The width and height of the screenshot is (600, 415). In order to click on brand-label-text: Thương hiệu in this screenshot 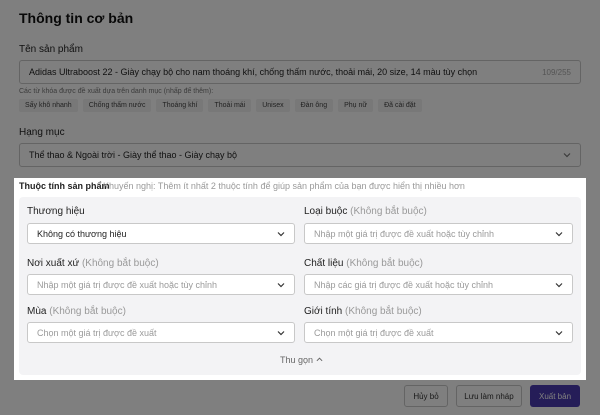, I will do `click(56, 211)`.